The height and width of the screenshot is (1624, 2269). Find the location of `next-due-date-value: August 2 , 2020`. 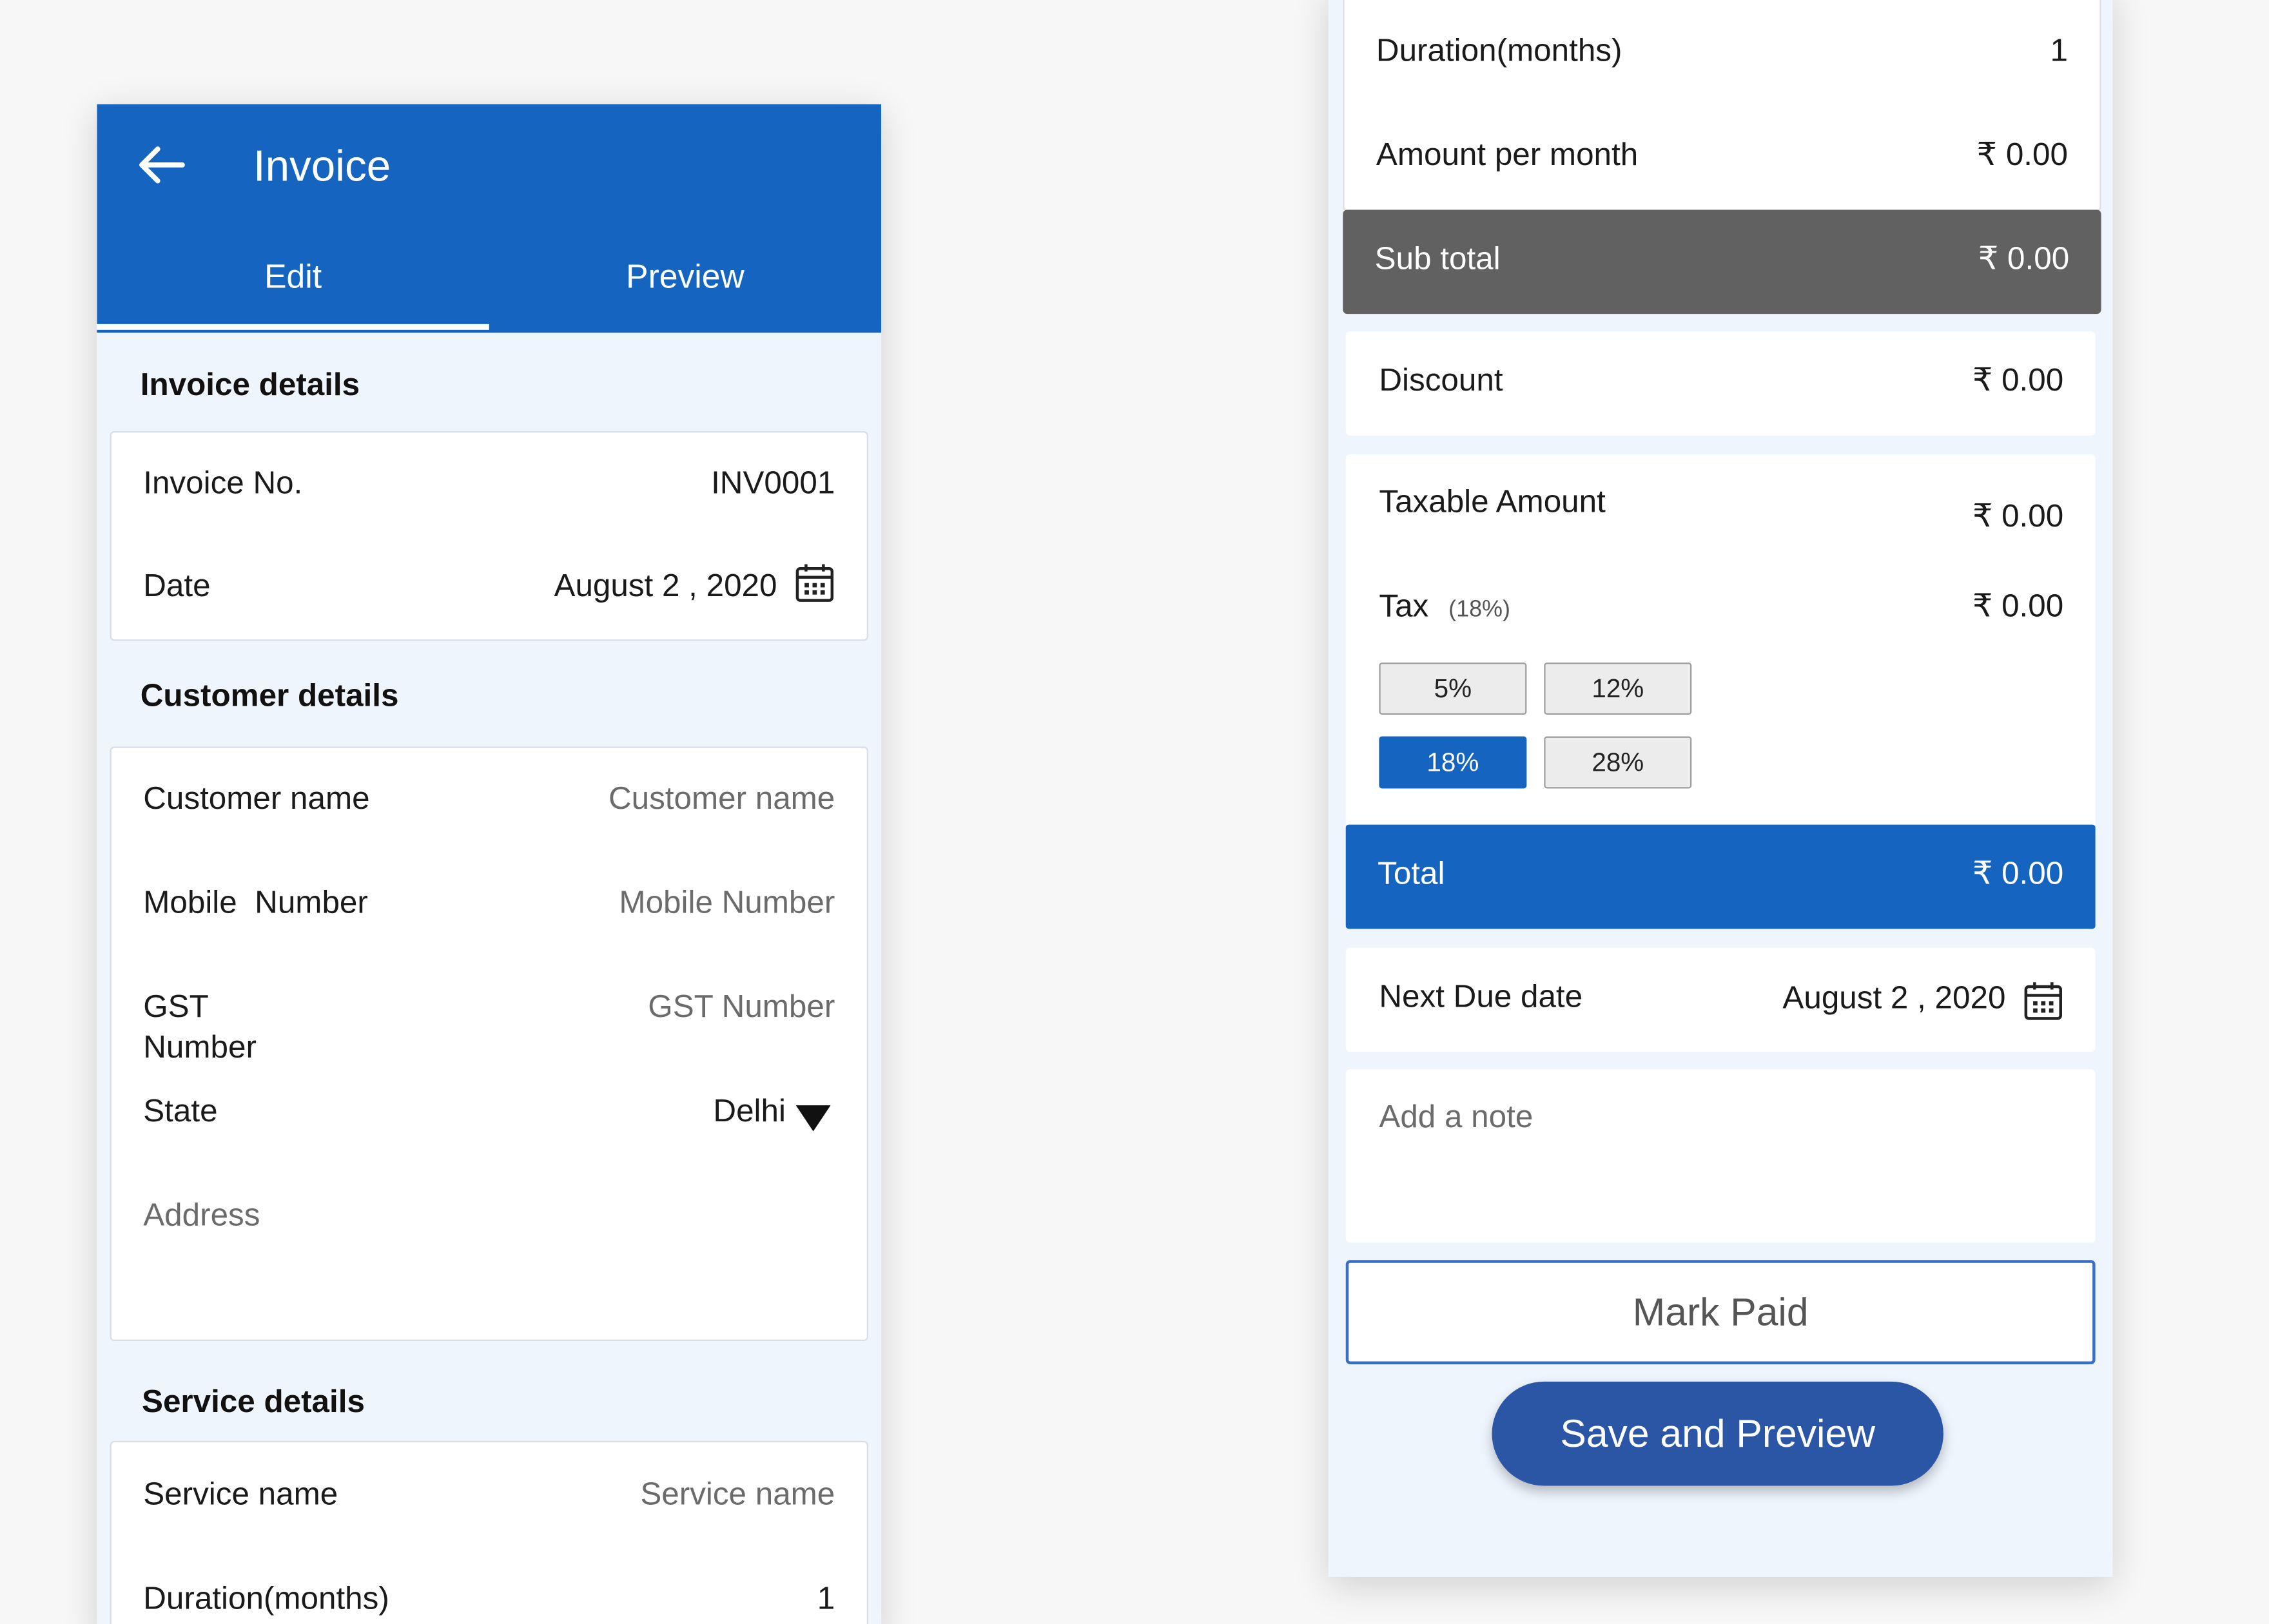

next-due-date-value: August 2 , 2020 is located at coordinates (1894, 998).